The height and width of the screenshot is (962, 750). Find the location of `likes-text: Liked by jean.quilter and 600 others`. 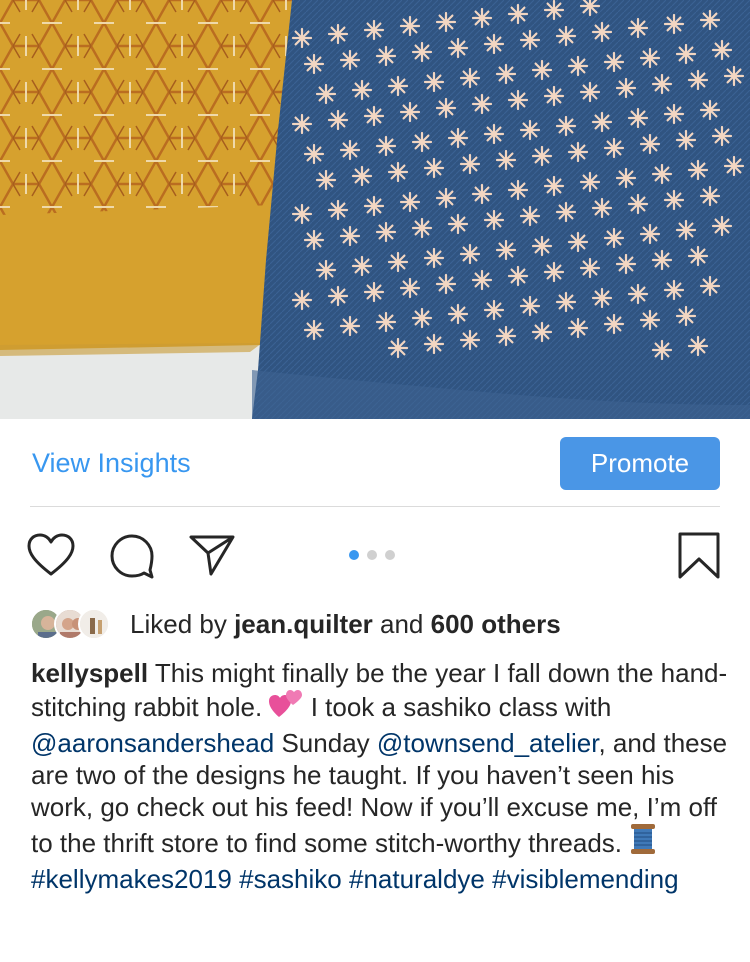

likes-text: Liked by jean.quilter and 600 others is located at coordinates (345, 624).